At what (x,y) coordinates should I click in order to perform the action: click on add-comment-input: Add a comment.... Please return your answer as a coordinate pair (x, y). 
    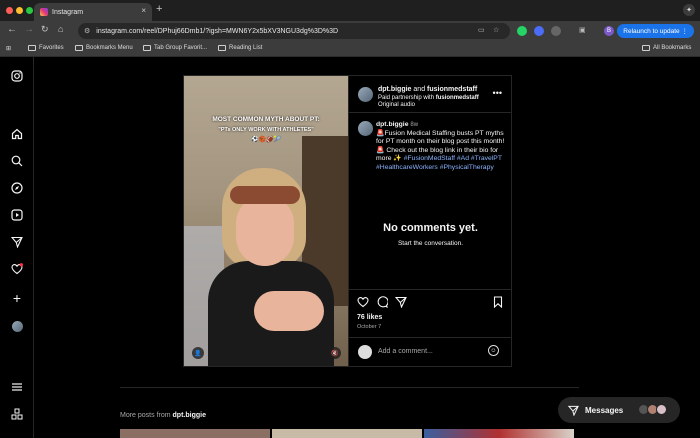
    Looking at the image, I should click on (405, 351).